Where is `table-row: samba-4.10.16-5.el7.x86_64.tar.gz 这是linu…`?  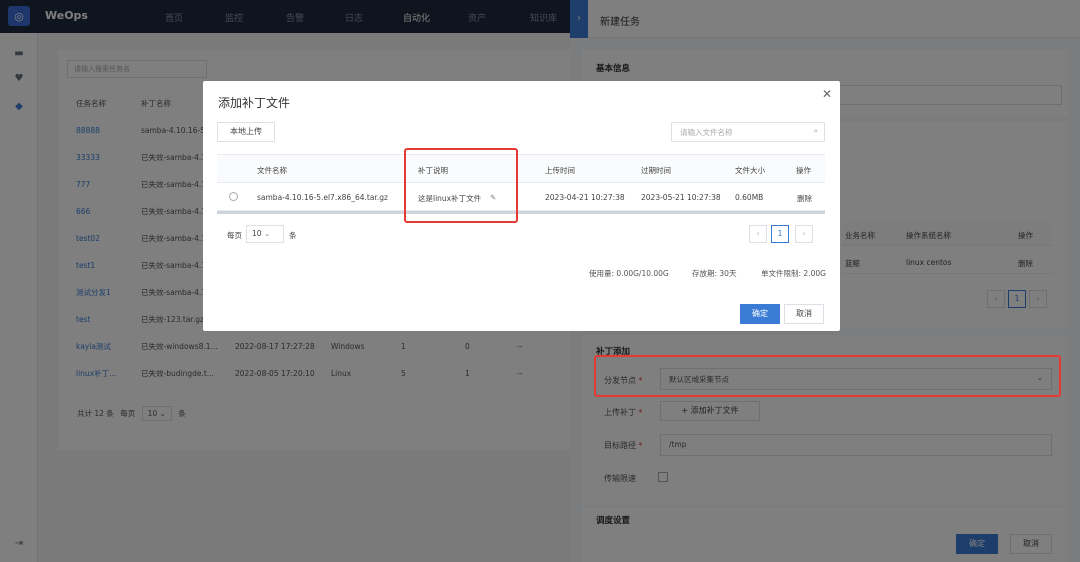 table-row: samba-4.10.16-5.el7.x86_64.tar.gz 这是linu… is located at coordinates (521, 197).